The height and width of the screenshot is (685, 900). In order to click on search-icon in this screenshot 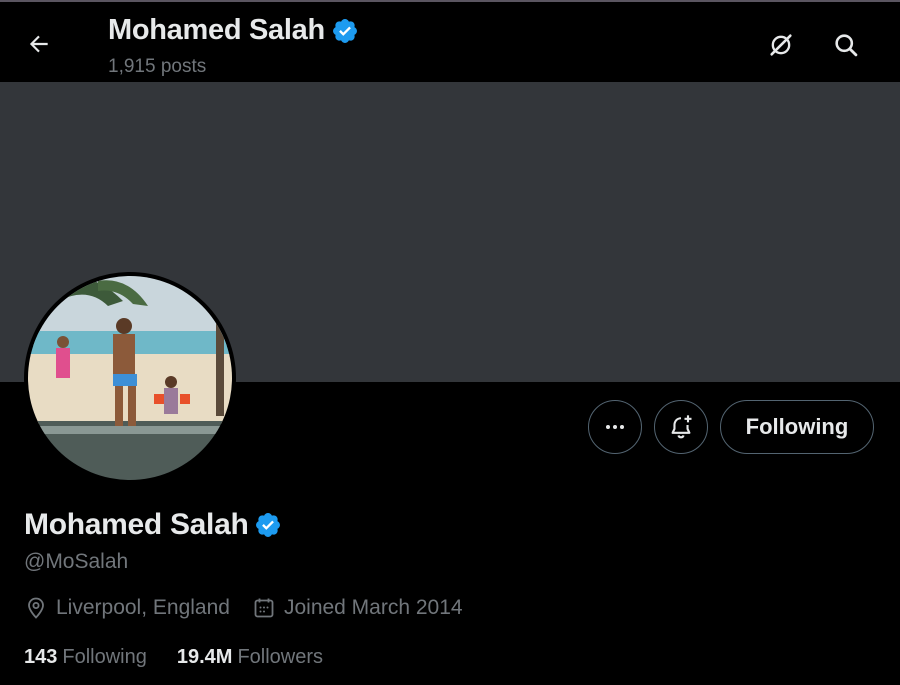, I will do `click(846, 45)`.